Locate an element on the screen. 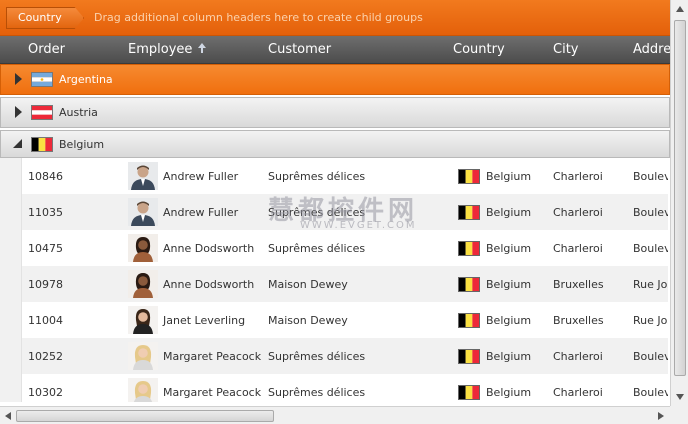 The image size is (688, 424). group-label: Austria is located at coordinates (78, 112).